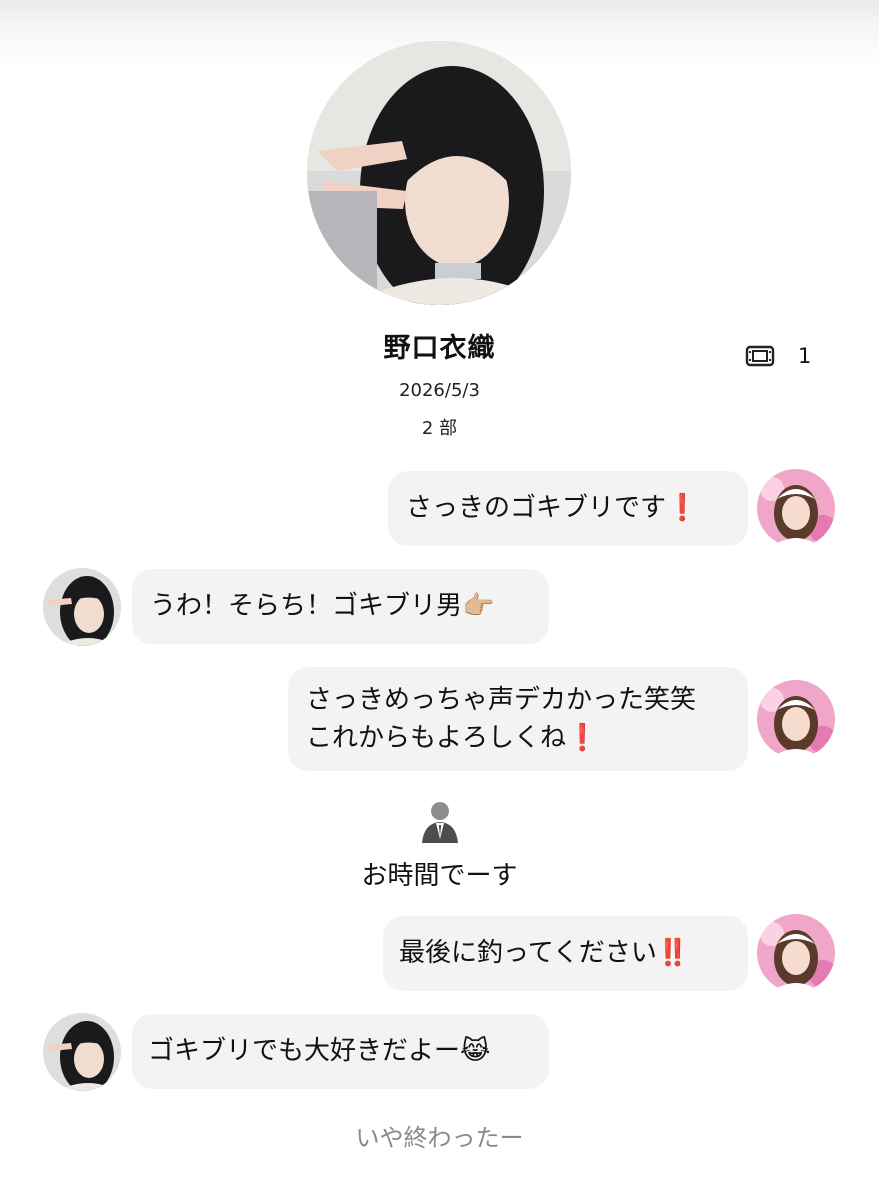 This screenshot has height=1200, width=879. What do you see at coordinates (439, 173) in the screenshot?
I see `profile-avatar` at bounding box center [439, 173].